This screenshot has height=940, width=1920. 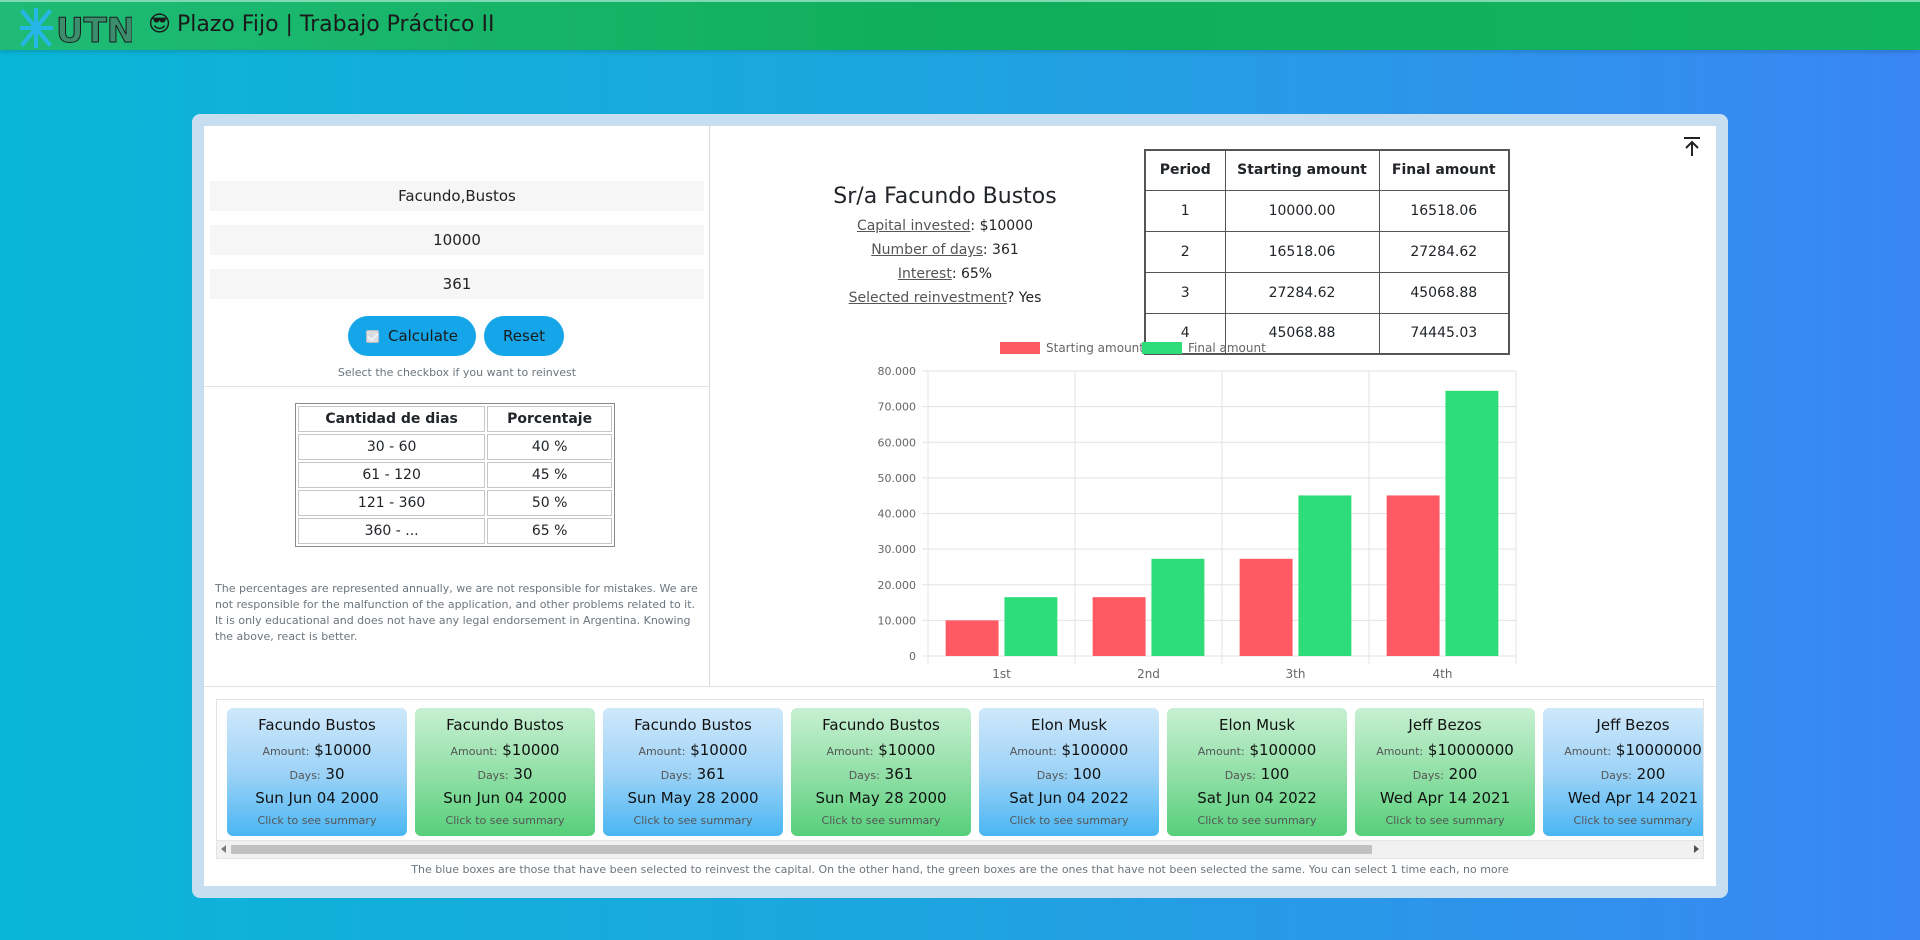 What do you see at coordinates (1002, 226) in the screenshot?
I see `capital-value: : $10000` at bounding box center [1002, 226].